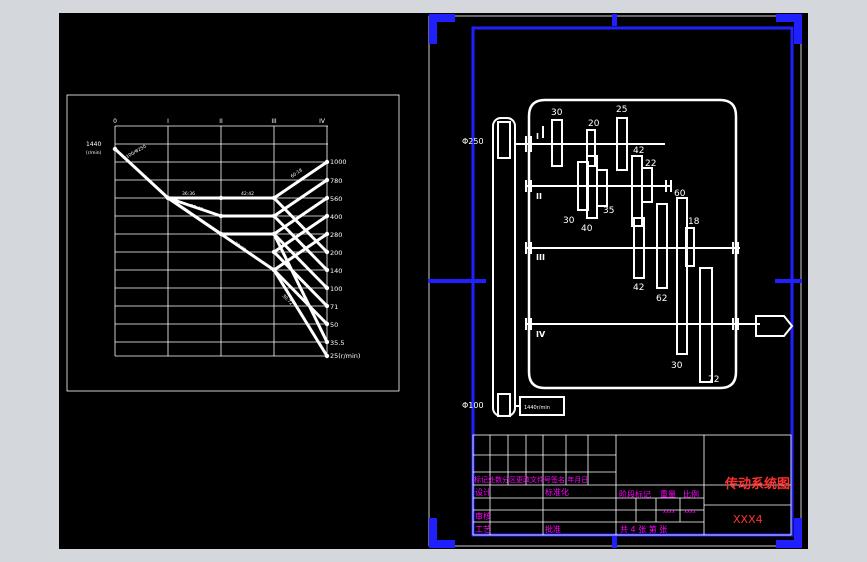 This screenshot has width=867, height=562. What do you see at coordinates (336, 181) in the screenshot?
I see `output-speed: 780` at bounding box center [336, 181].